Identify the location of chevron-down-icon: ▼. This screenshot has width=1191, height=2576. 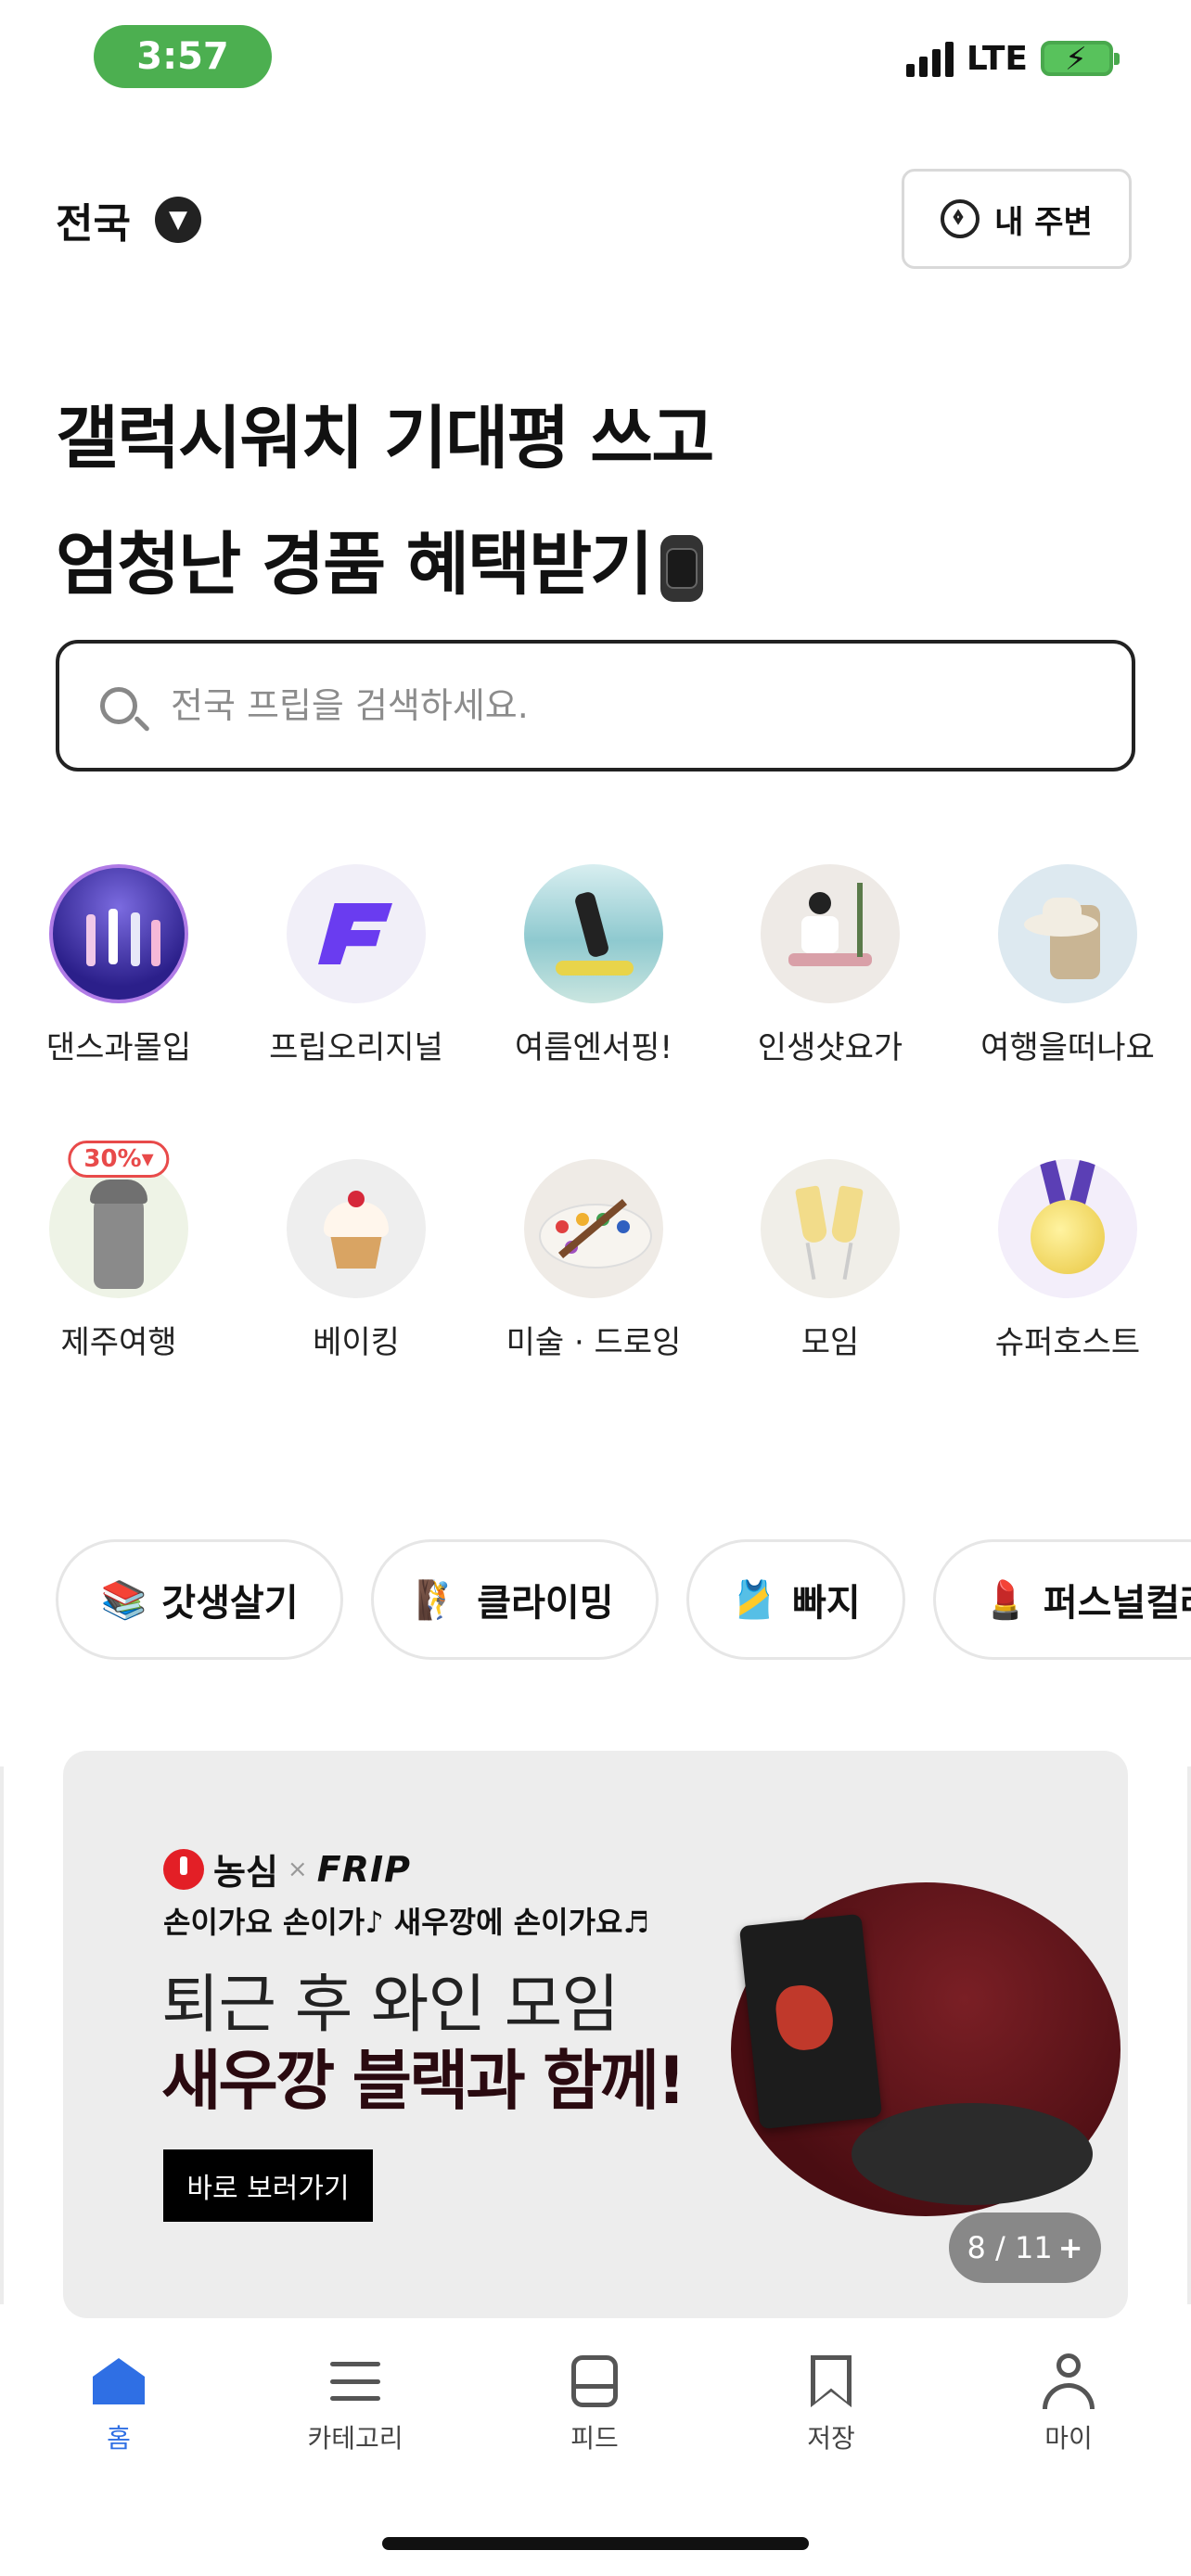
(177, 220).